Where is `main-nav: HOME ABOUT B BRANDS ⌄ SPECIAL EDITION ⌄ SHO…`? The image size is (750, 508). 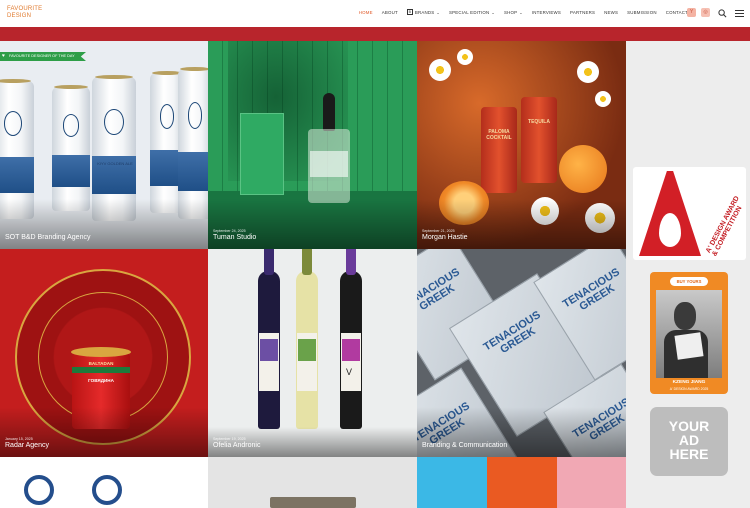
main-nav: HOME ABOUT B BRANDS ⌄ SPECIAL EDITION ⌄ SHO… is located at coordinates (523, 12).